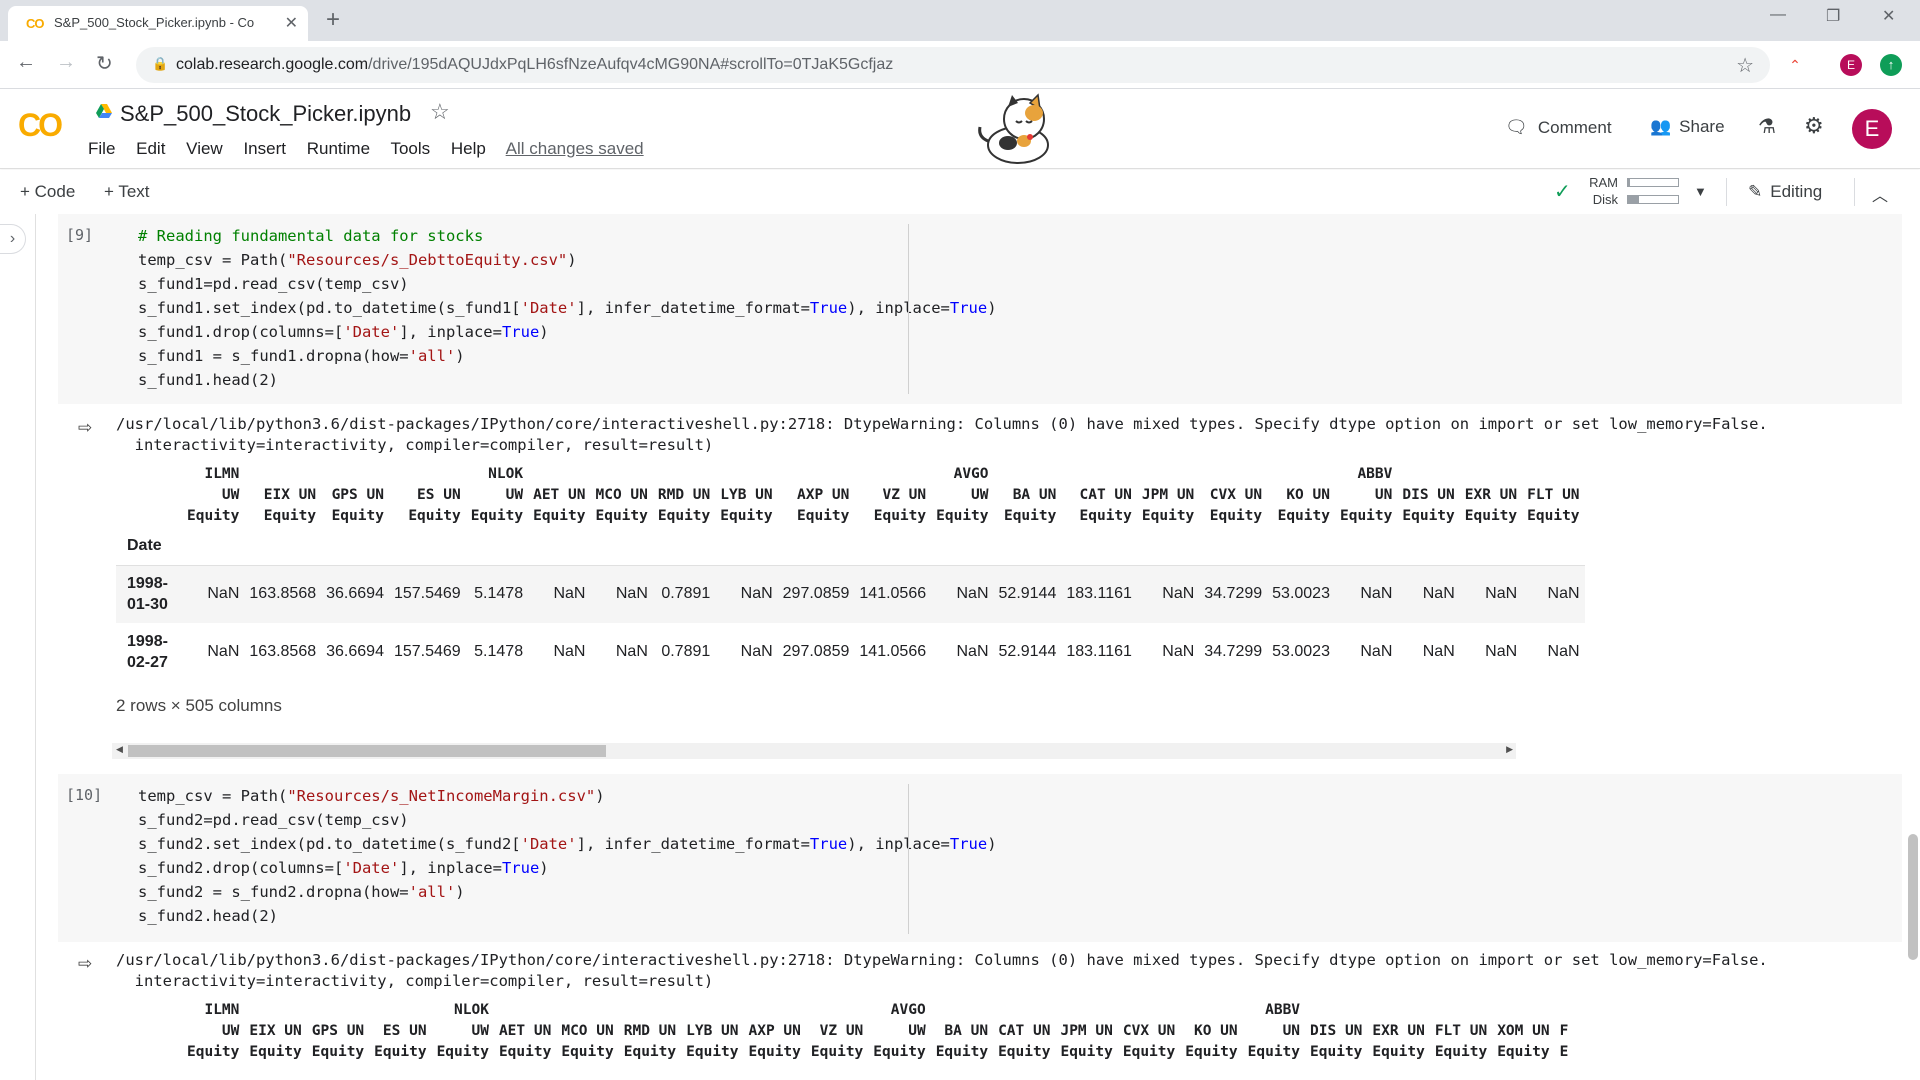 The height and width of the screenshot is (1080, 1920). Describe the element at coordinates (1745, 65) in the screenshot. I see `bookmark-star-icon: ☆` at that location.